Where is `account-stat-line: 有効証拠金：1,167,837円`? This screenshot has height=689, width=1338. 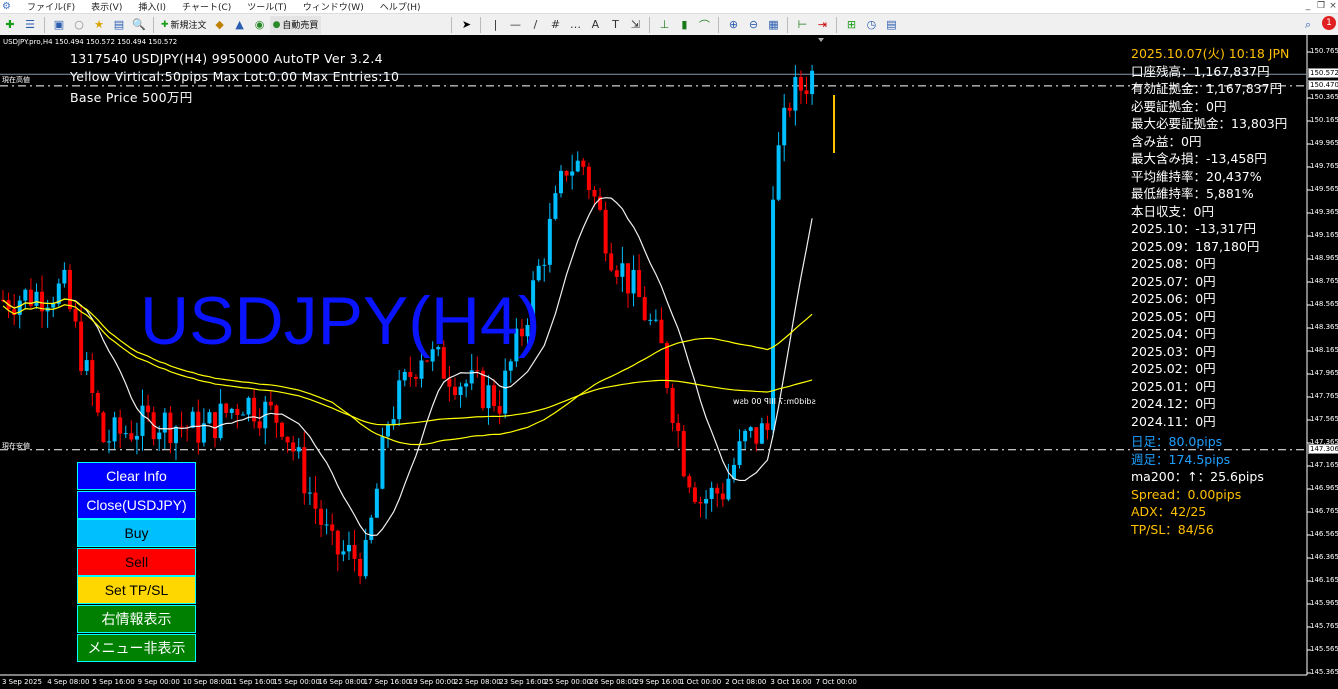
account-stat-line: 有効証拠金：1,167,837円 is located at coordinates (1207, 88).